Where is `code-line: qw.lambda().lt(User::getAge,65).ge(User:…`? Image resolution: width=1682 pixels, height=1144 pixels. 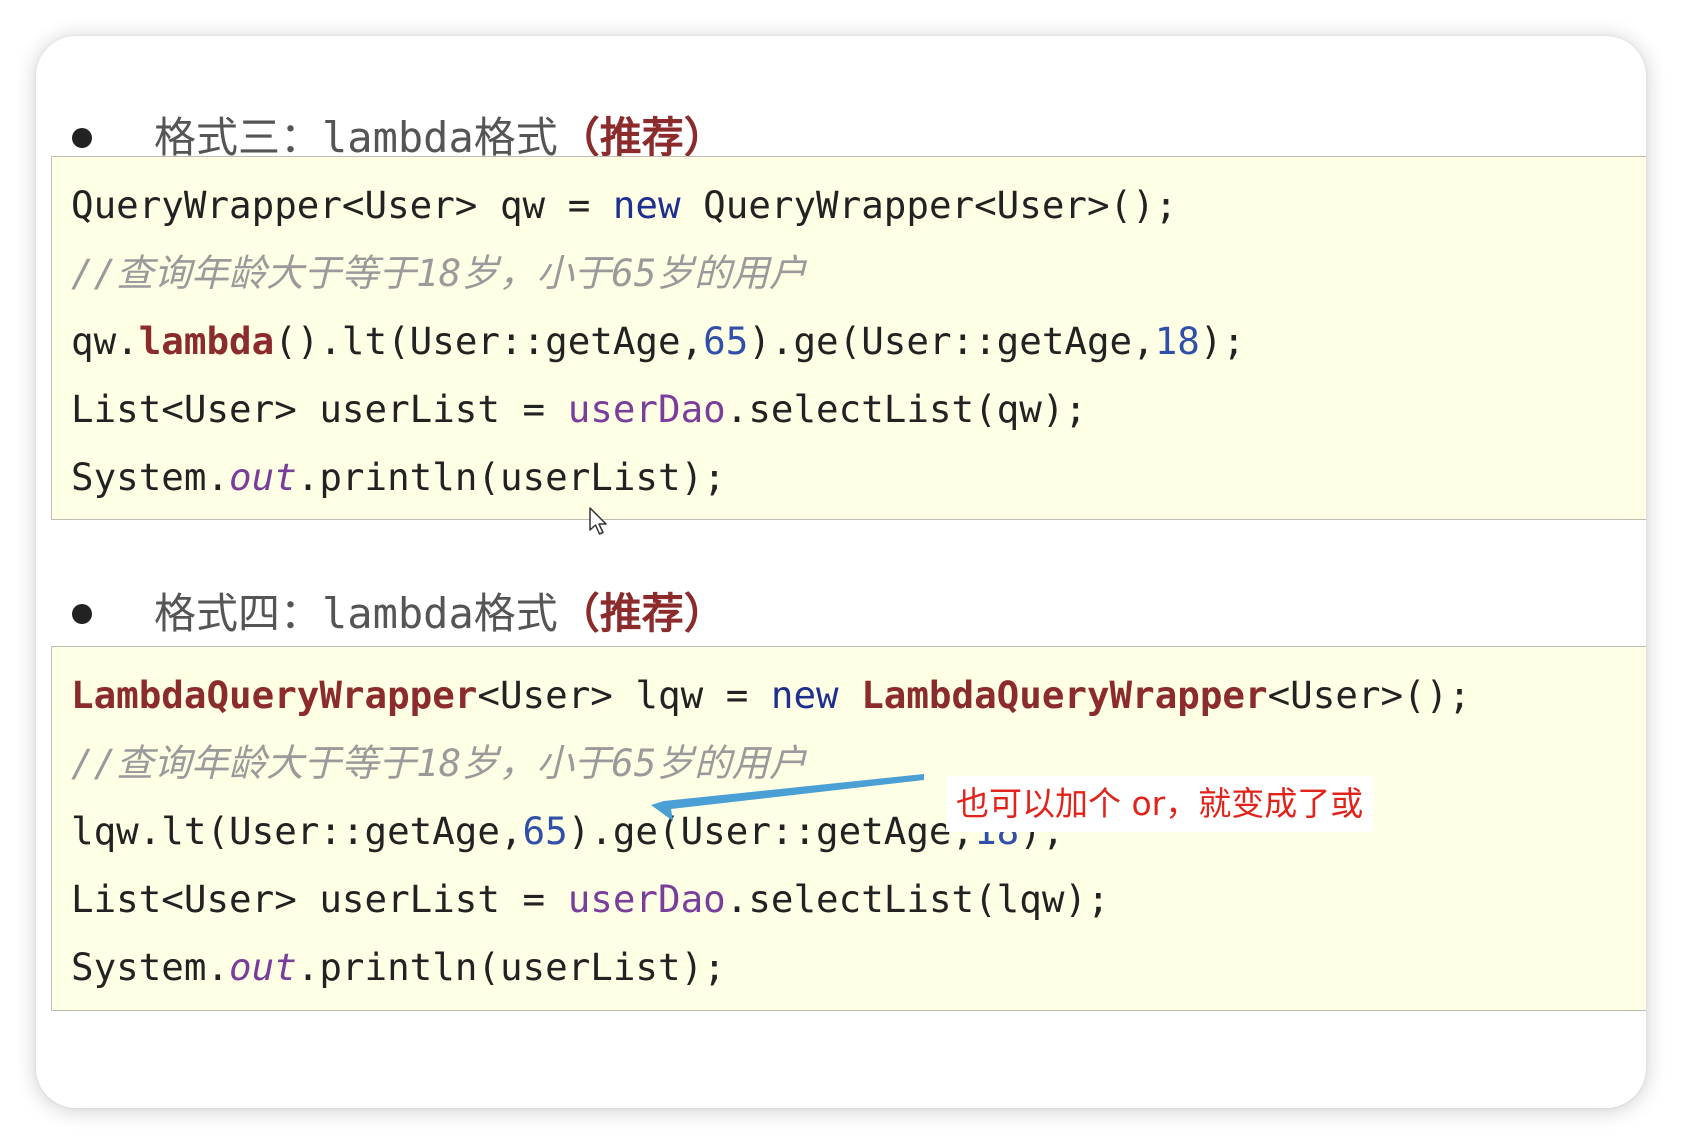
code-line: qw.lambda().lt(User::getAge,65).ge(User:… is located at coordinates (658, 341).